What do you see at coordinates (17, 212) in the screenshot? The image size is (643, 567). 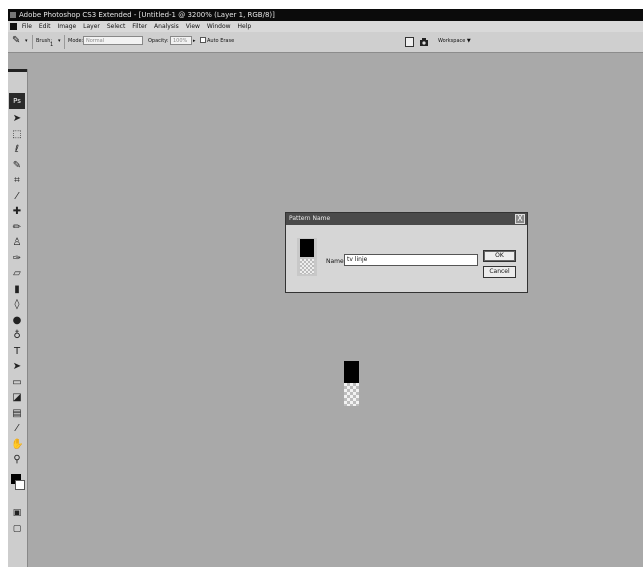 I see `healing-brush-tool-icon: ✚` at bounding box center [17, 212].